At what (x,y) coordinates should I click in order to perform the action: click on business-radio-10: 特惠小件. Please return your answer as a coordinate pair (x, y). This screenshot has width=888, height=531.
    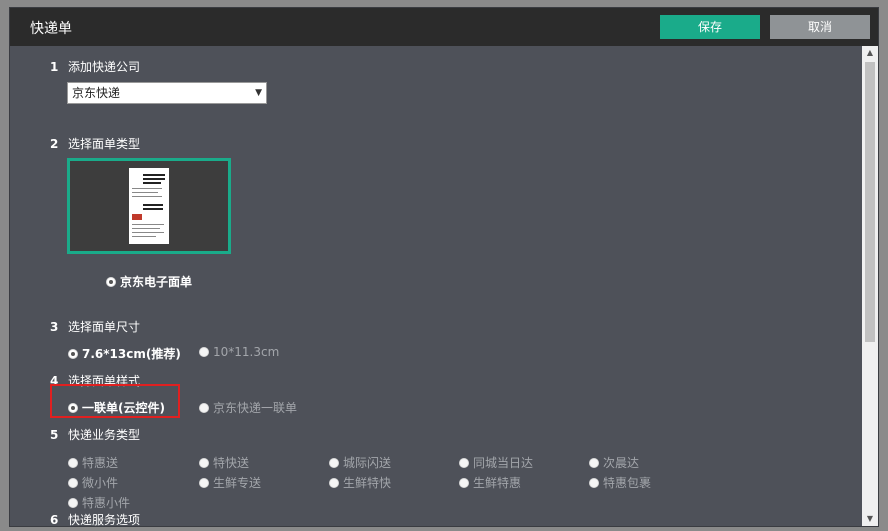
    Looking at the image, I should click on (99, 502).